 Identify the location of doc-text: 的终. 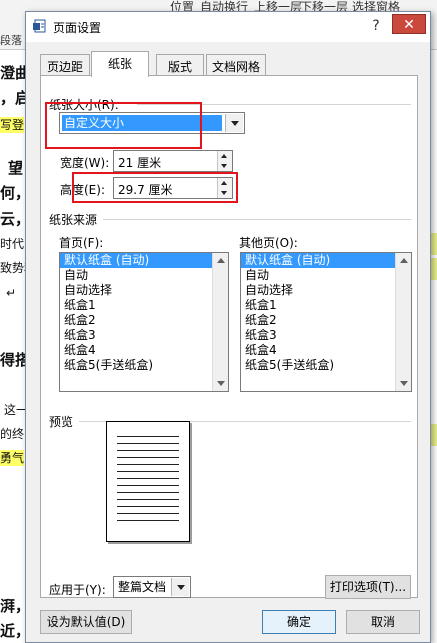
(12, 434).